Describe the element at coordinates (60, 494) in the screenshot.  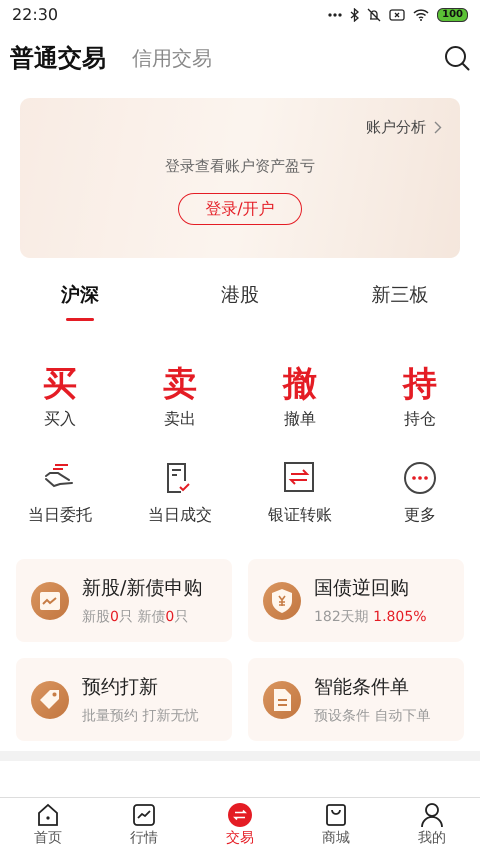
I see `tool-button: 当日委托` at that location.